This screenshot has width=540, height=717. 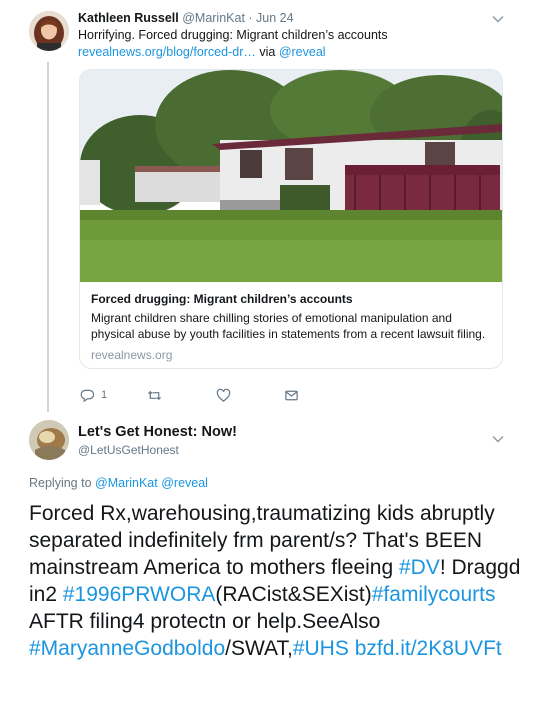 What do you see at coordinates (293, 594) in the screenshot?
I see `text-segment: (RACist&SEXist)` at bounding box center [293, 594].